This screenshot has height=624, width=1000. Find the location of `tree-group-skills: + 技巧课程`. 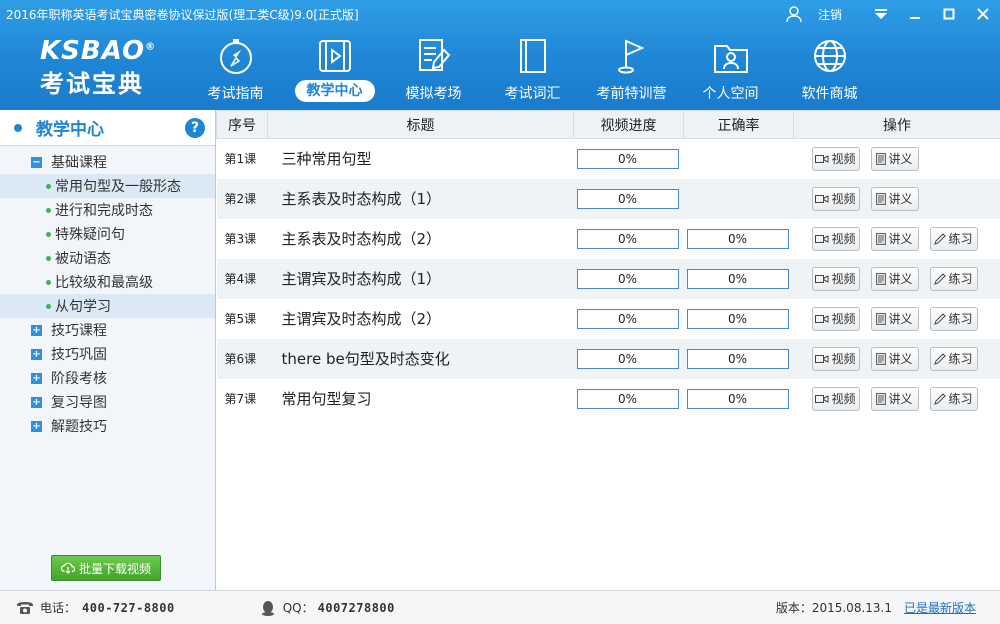

tree-group-skills: + 技巧课程 is located at coordinates (107, 330).